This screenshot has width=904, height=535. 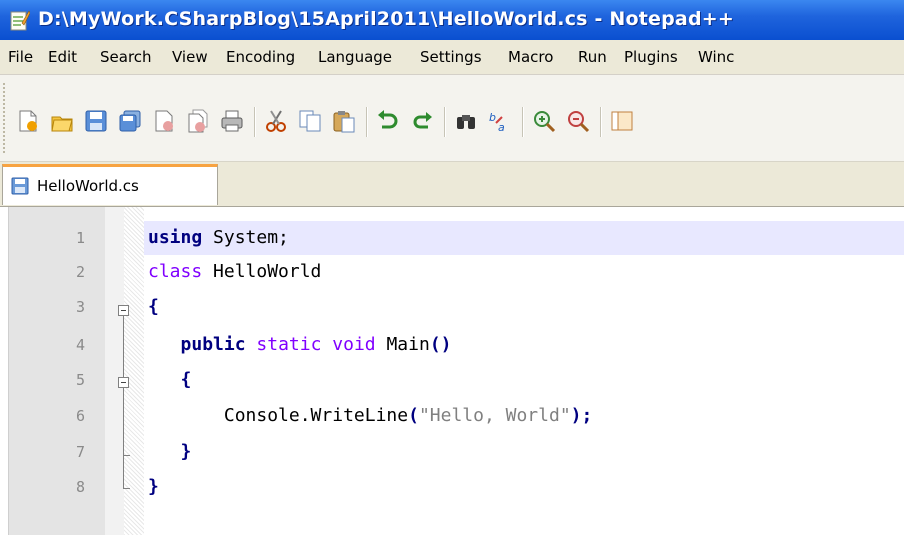 I want to click on find-icon, so click(x=466, y=121).